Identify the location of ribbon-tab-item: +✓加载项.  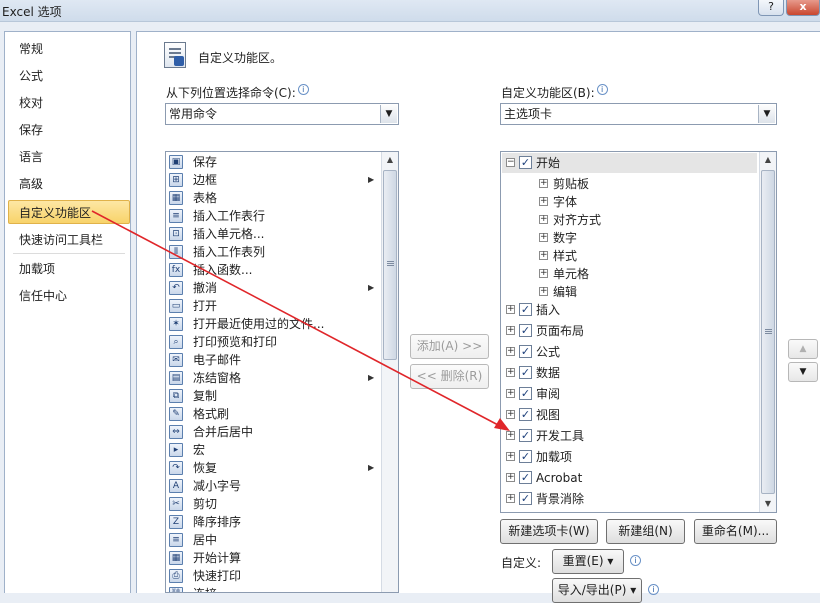
(630, 457).